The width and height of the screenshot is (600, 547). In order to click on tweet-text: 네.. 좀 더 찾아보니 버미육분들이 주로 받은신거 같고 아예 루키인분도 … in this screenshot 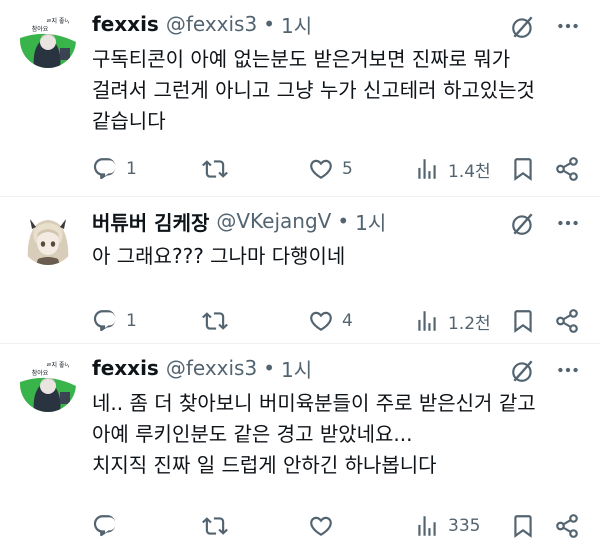, I will do `click(337, 434)`.